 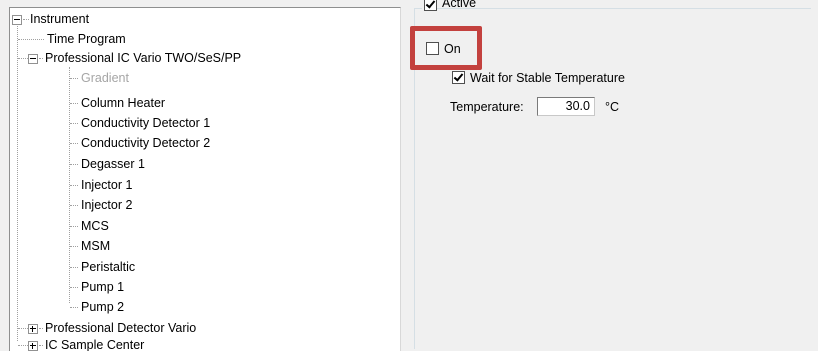 What do you see at coordinates (202, 78) in the screenshot?
I see `tree-node-gradient: Gradient` at bounding box center [202, 78].